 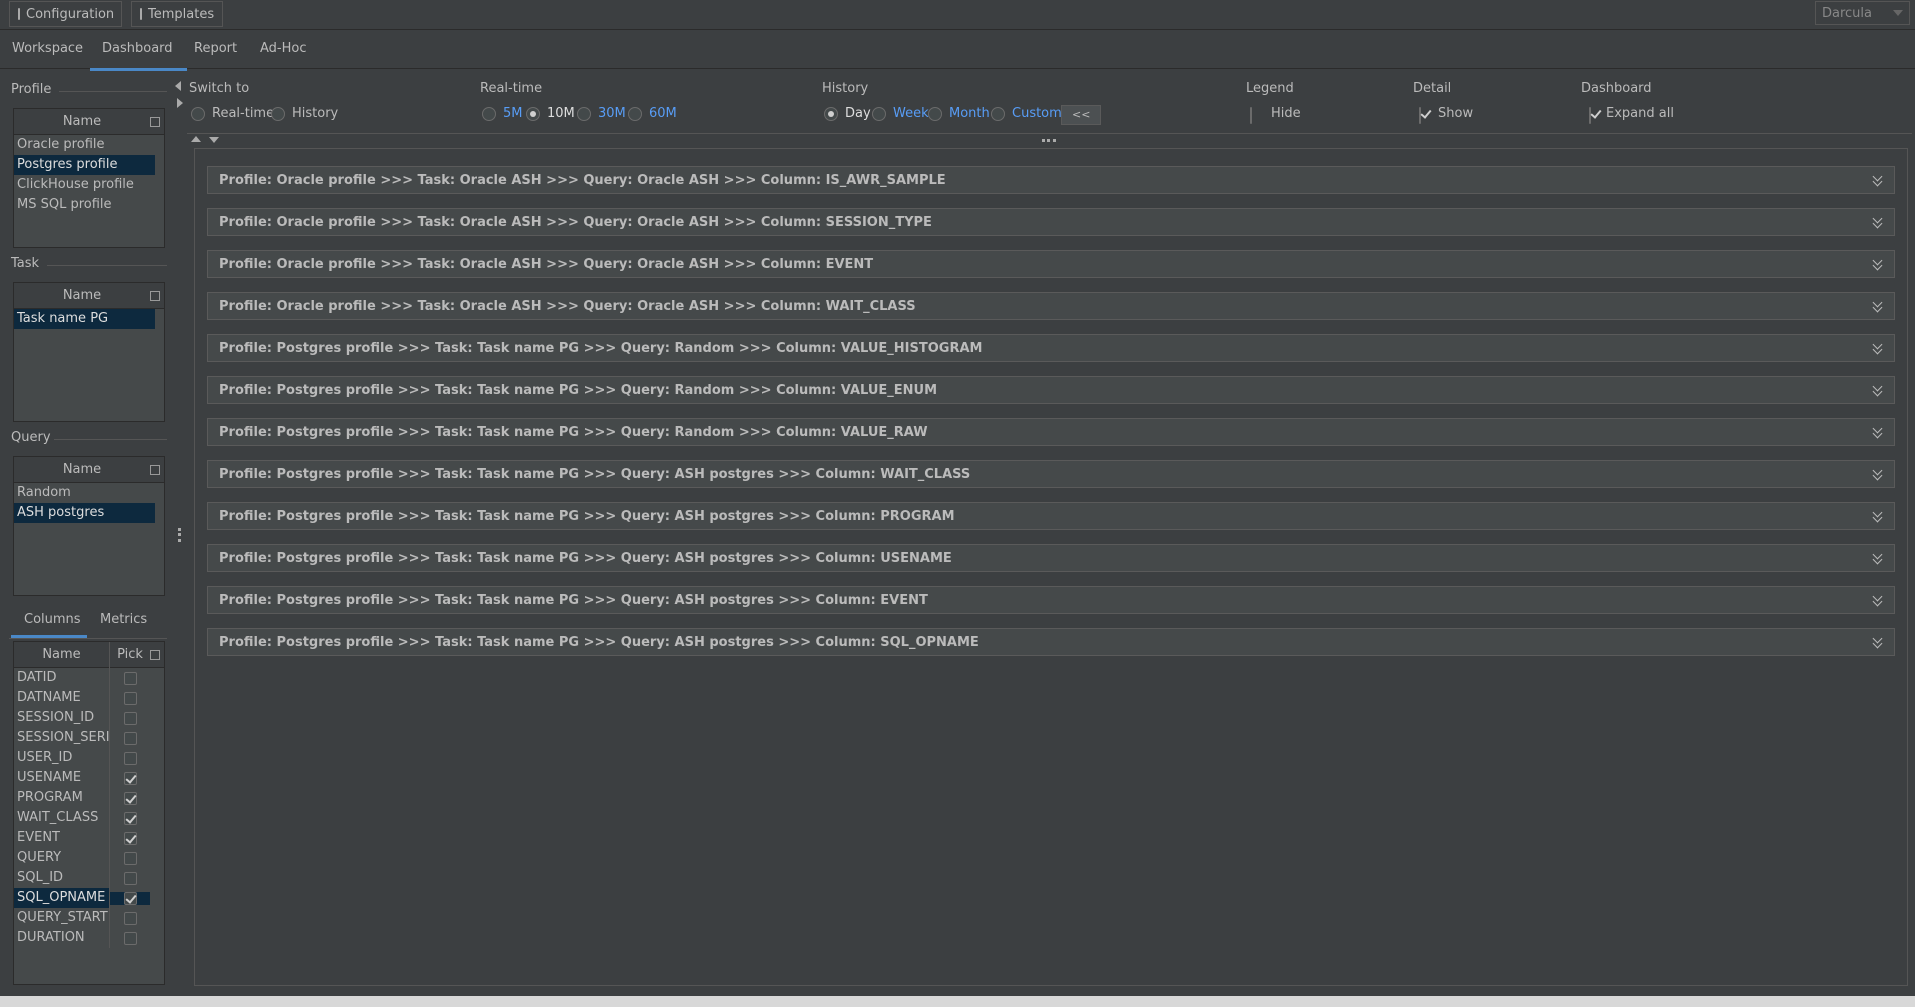 What do you see at coordinates (84, 205) in the screenshot?
I see `profile-item-mssql: MS SQL profile` at bounding box center [84, 205].